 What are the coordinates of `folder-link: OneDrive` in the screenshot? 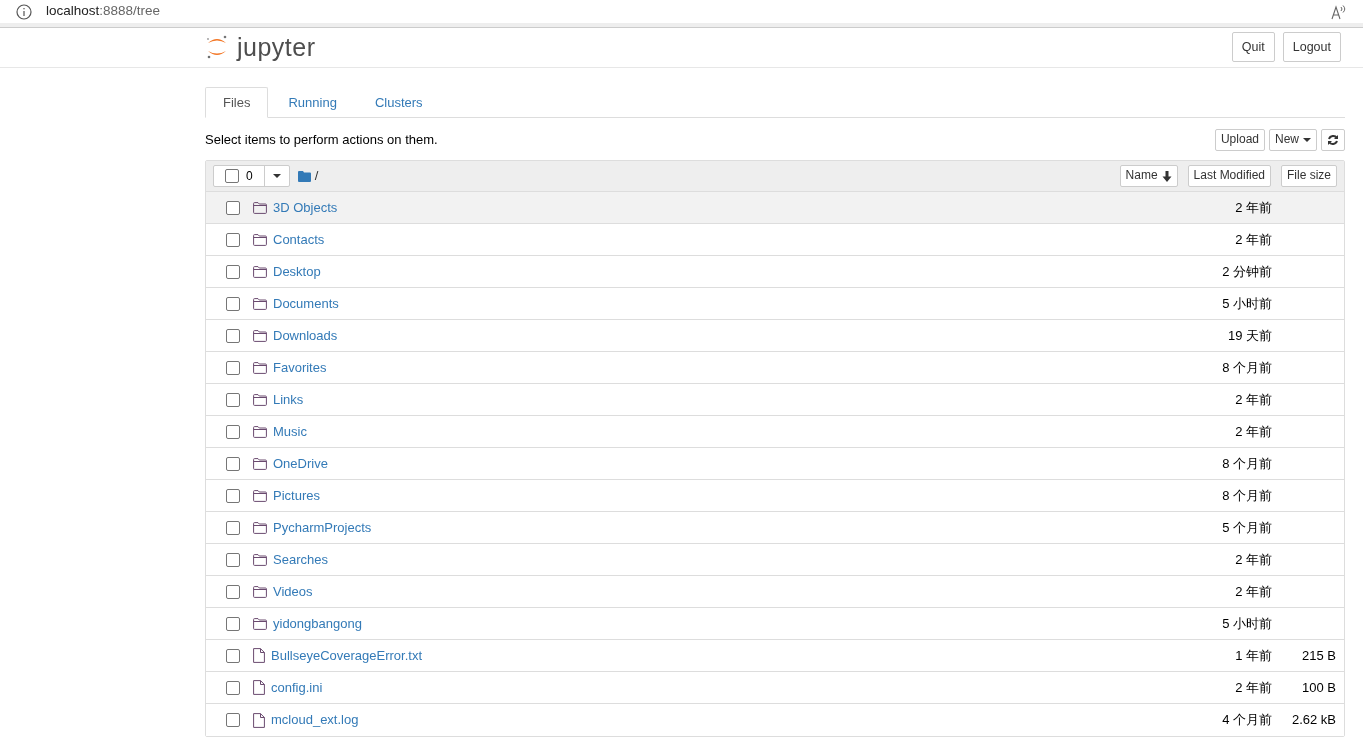 It's located at (300, 463).